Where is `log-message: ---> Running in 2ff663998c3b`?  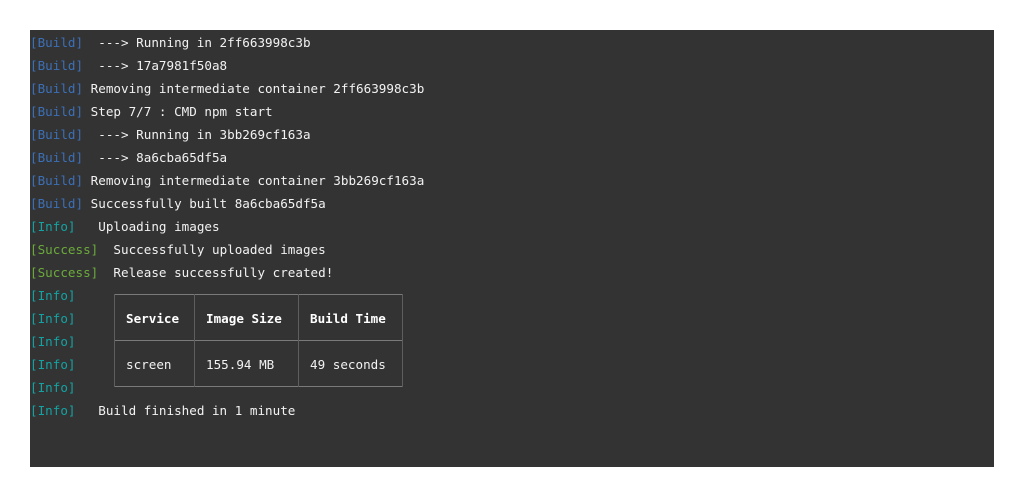
log-message: ---> Running in 2ff663998c3b is located at coordinates (197, 42).